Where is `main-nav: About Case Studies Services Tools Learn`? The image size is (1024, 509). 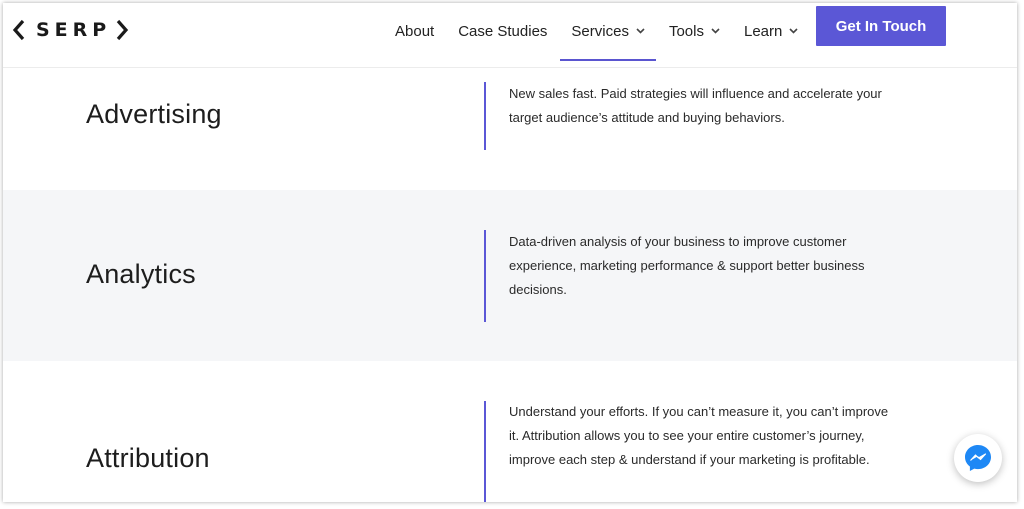
main-nav: About Case Studies Services Tools Learn is located at coordinates (590, 32).